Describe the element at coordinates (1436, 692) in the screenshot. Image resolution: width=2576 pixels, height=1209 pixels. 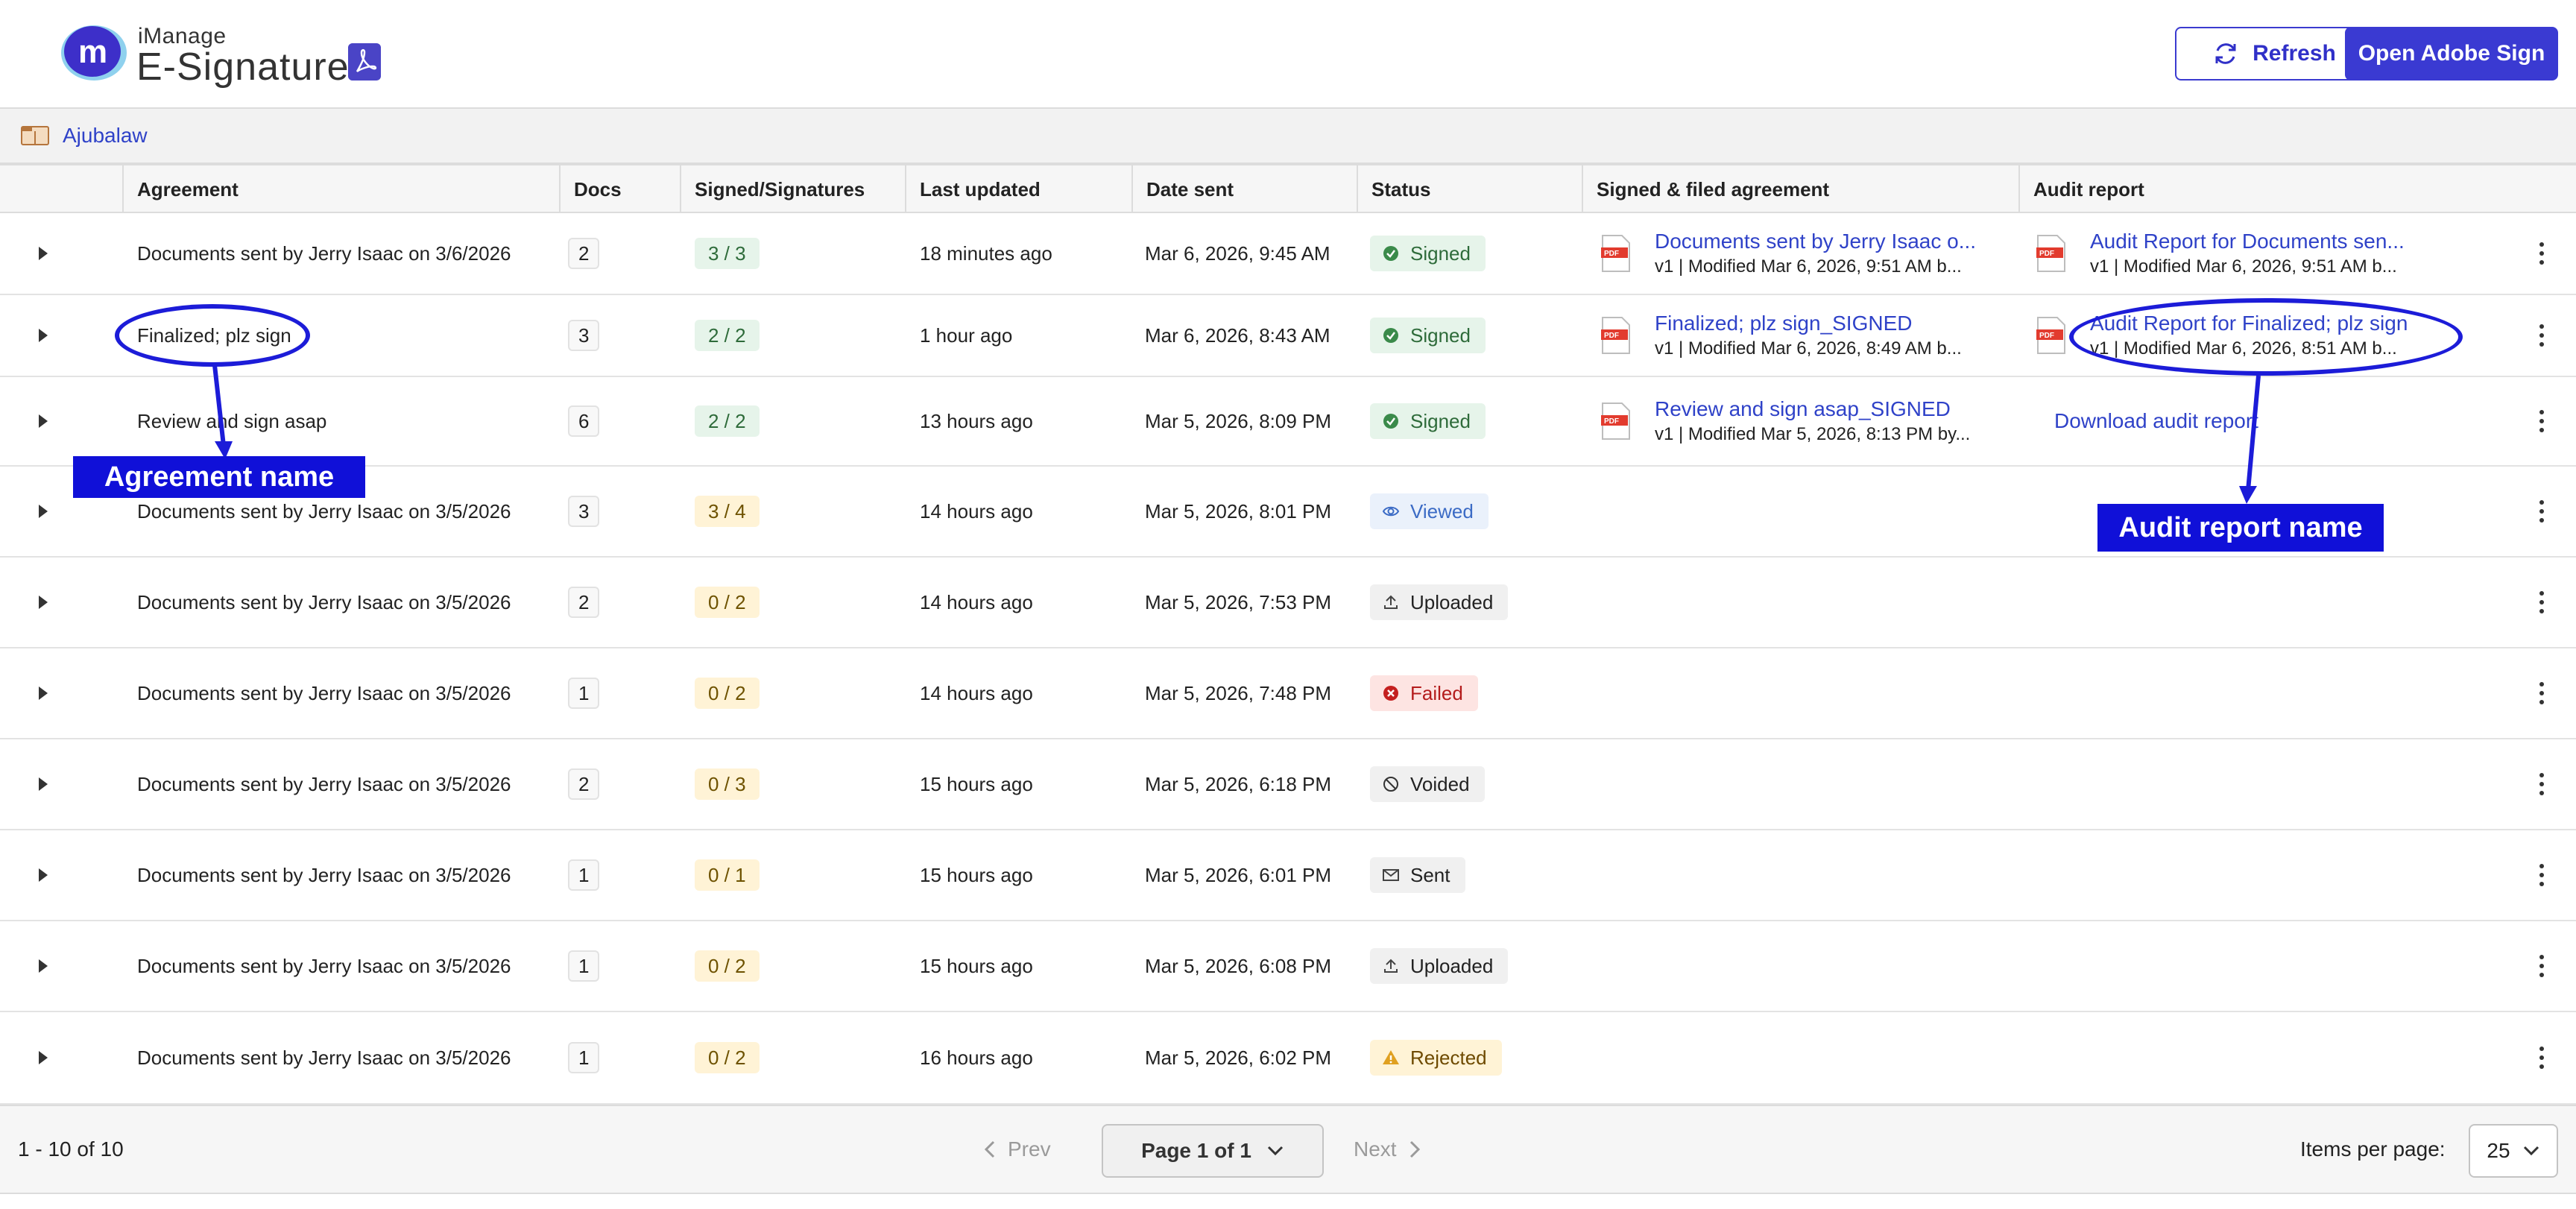
I see `status-label: Failed` at that location.